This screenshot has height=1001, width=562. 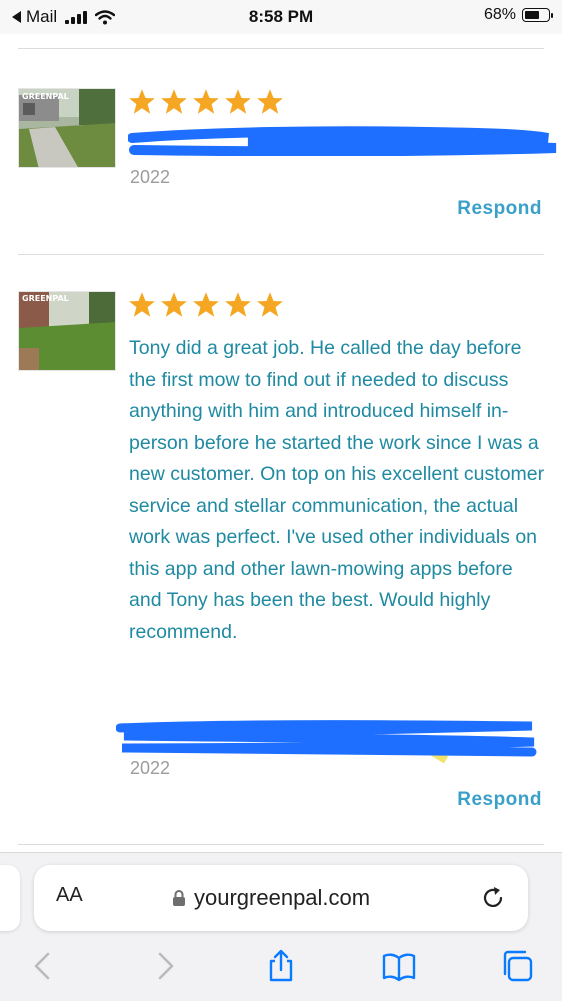 What do you see at coordinates (499, 14) in the screenshot?
I see `battery-percent: 68%` at bounding box center [499, 14].